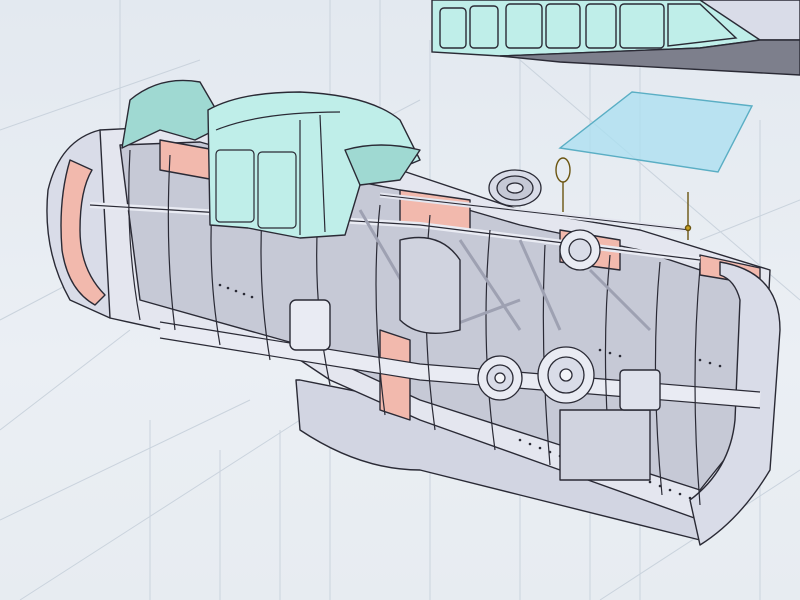 This screenshot has width=800, height=600. Describe the element at coordinates (615, 38) in the screenshot. I see `canopy-detached-part` at that location.